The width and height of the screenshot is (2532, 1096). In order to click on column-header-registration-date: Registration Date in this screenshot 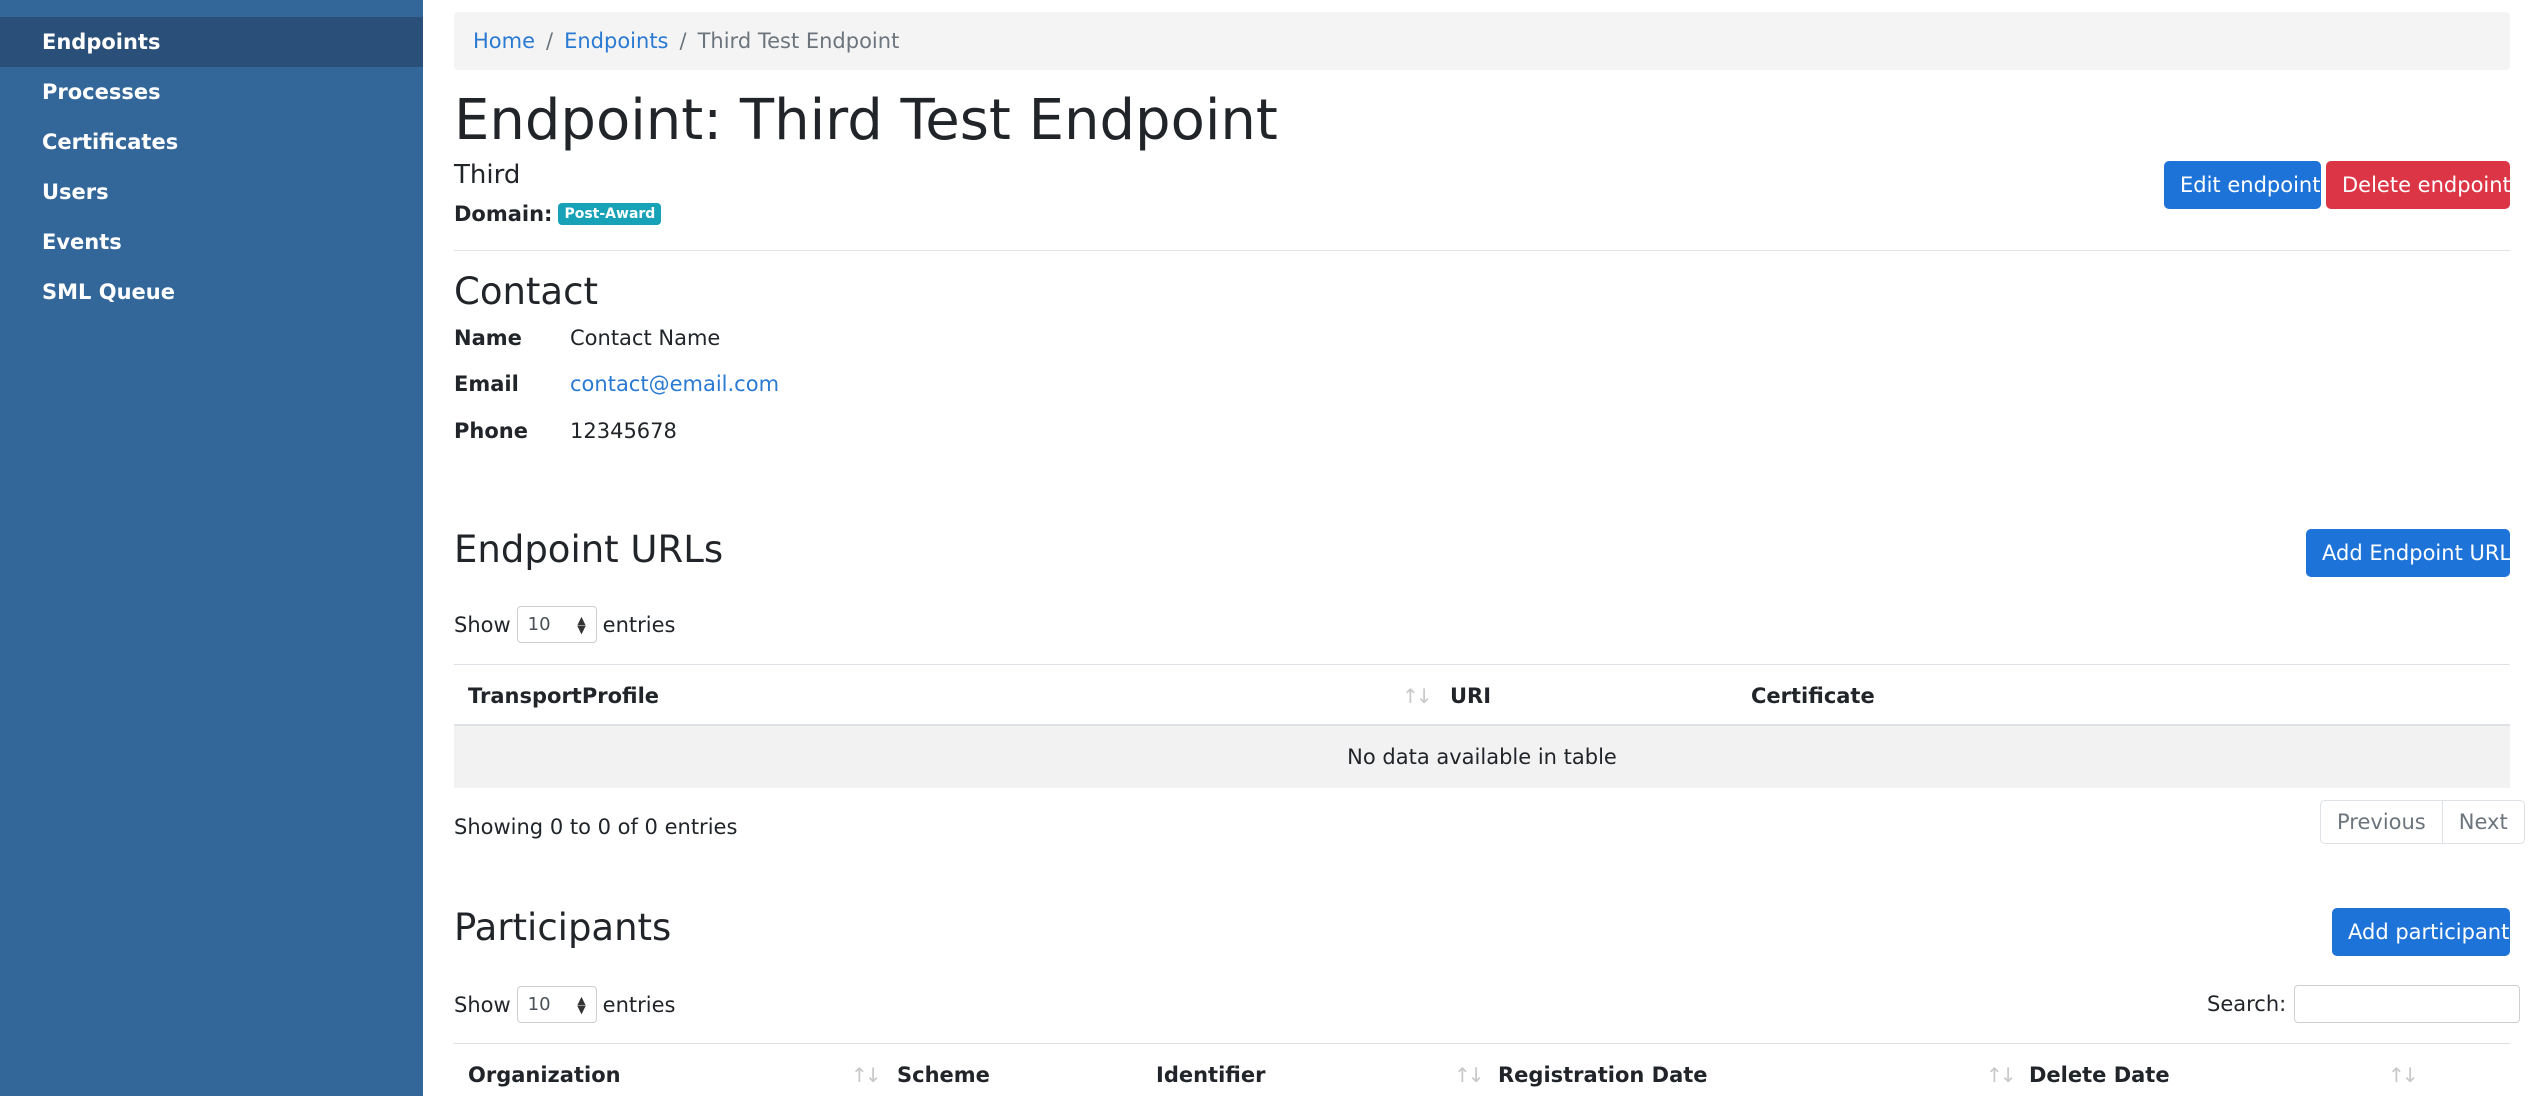, I will do `click(1603, 1070)`.